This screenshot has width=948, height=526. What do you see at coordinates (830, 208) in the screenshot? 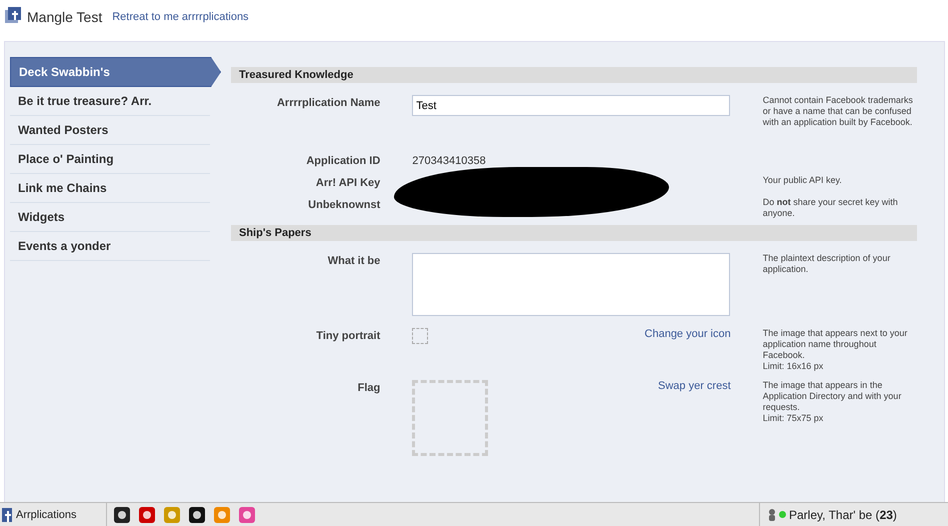
I see `help-text: Do not share your secret key with anyone.` at bounding box center [830, 208].